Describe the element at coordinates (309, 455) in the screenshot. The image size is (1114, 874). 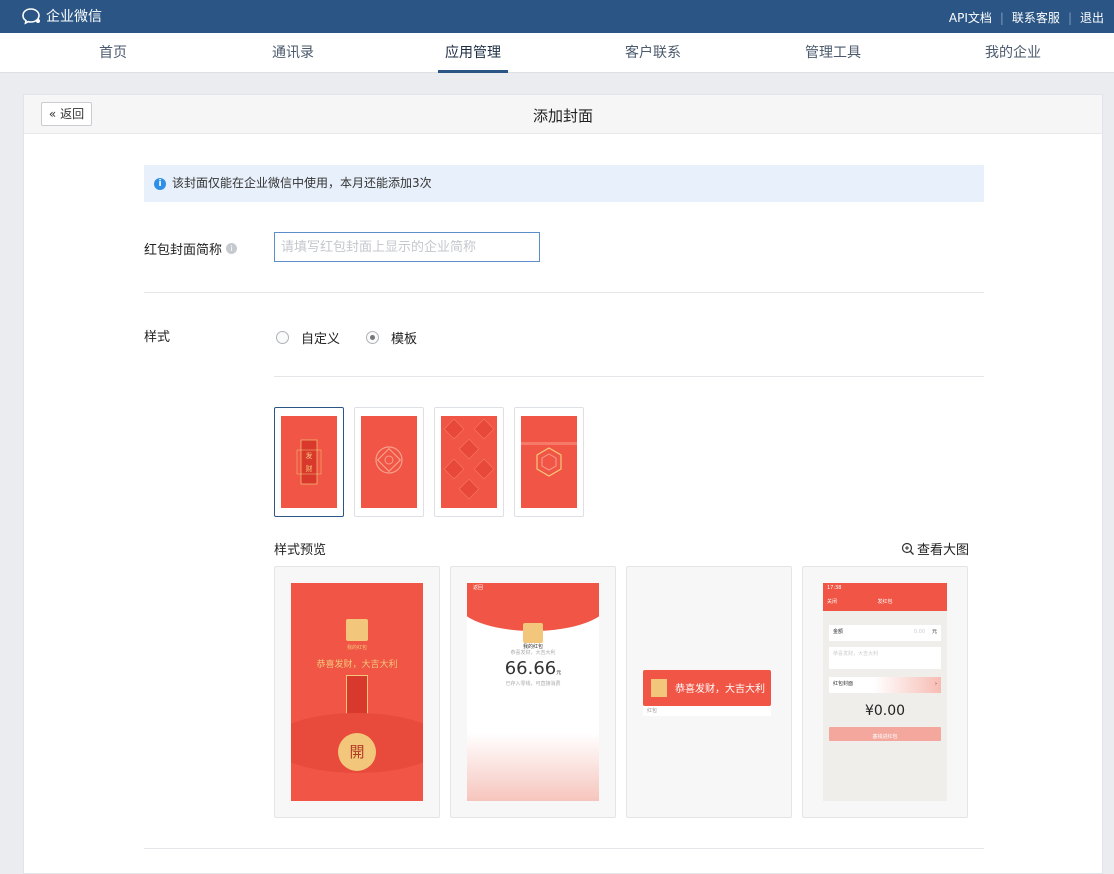
I see `svg-text: 发` at that location.